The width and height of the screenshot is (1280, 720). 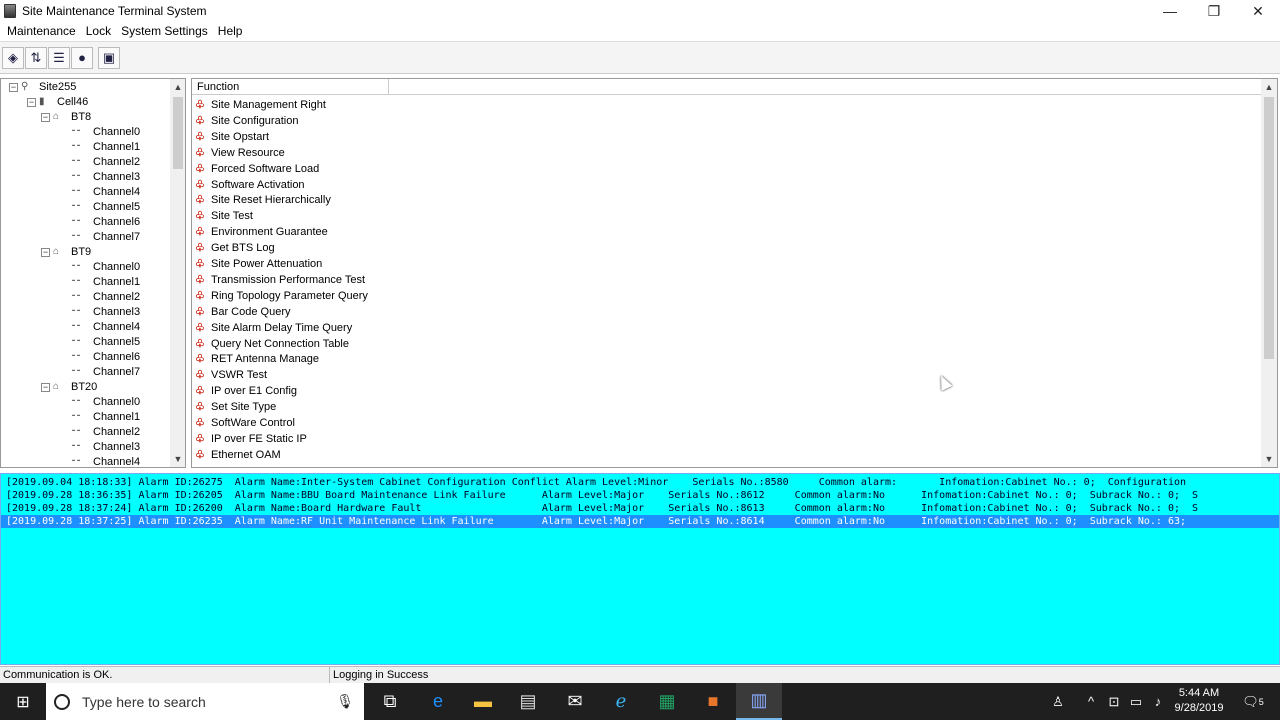 What do you see at coordinates (238, 455) in the screenshot?
I see `function-item: ♧ Ethernet OAM` at bounding box center [238, 455].